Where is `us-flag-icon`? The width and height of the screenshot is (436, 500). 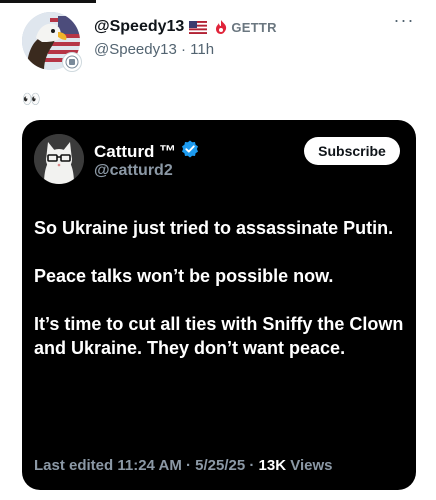 us-flag-icon is located at coordinates (198, 27).